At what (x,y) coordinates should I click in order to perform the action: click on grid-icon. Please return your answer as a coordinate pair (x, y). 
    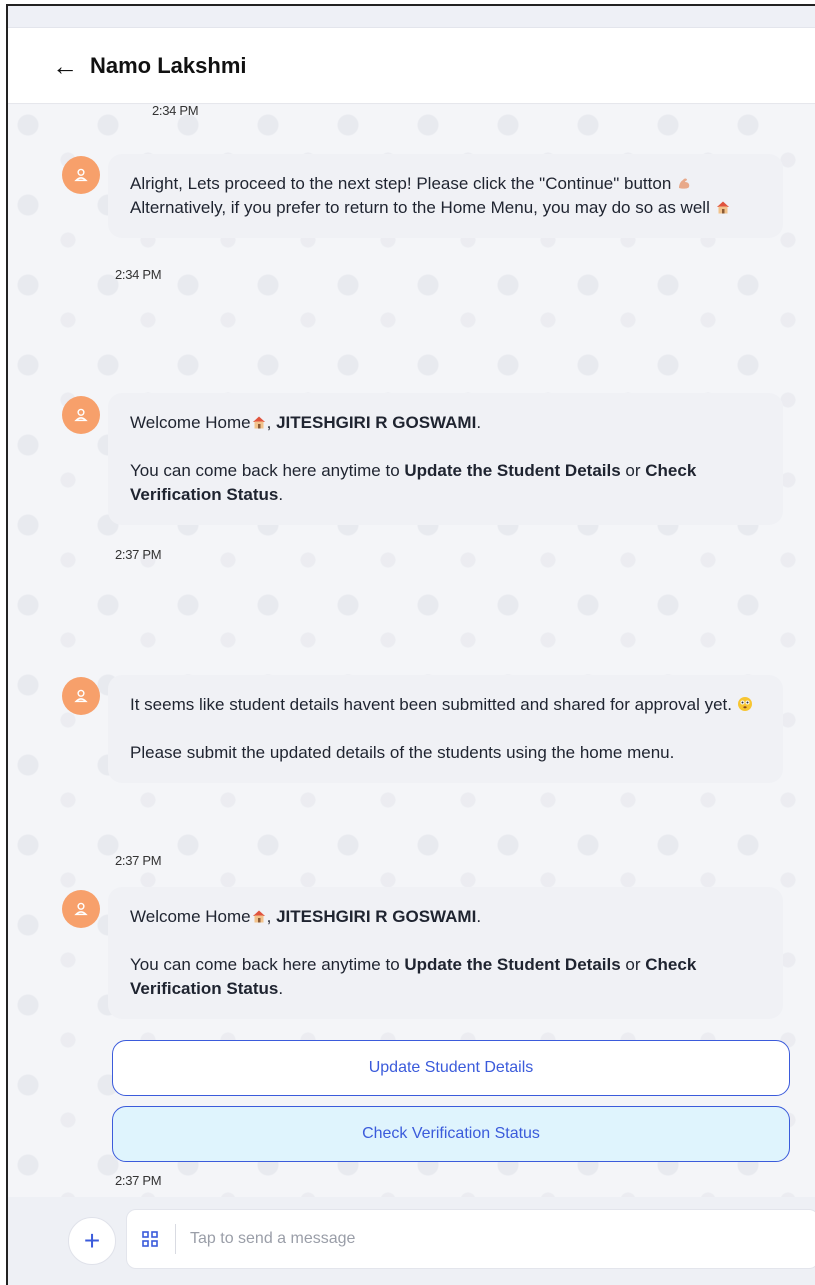
    Looking at the image, I should click on (150, 1239).